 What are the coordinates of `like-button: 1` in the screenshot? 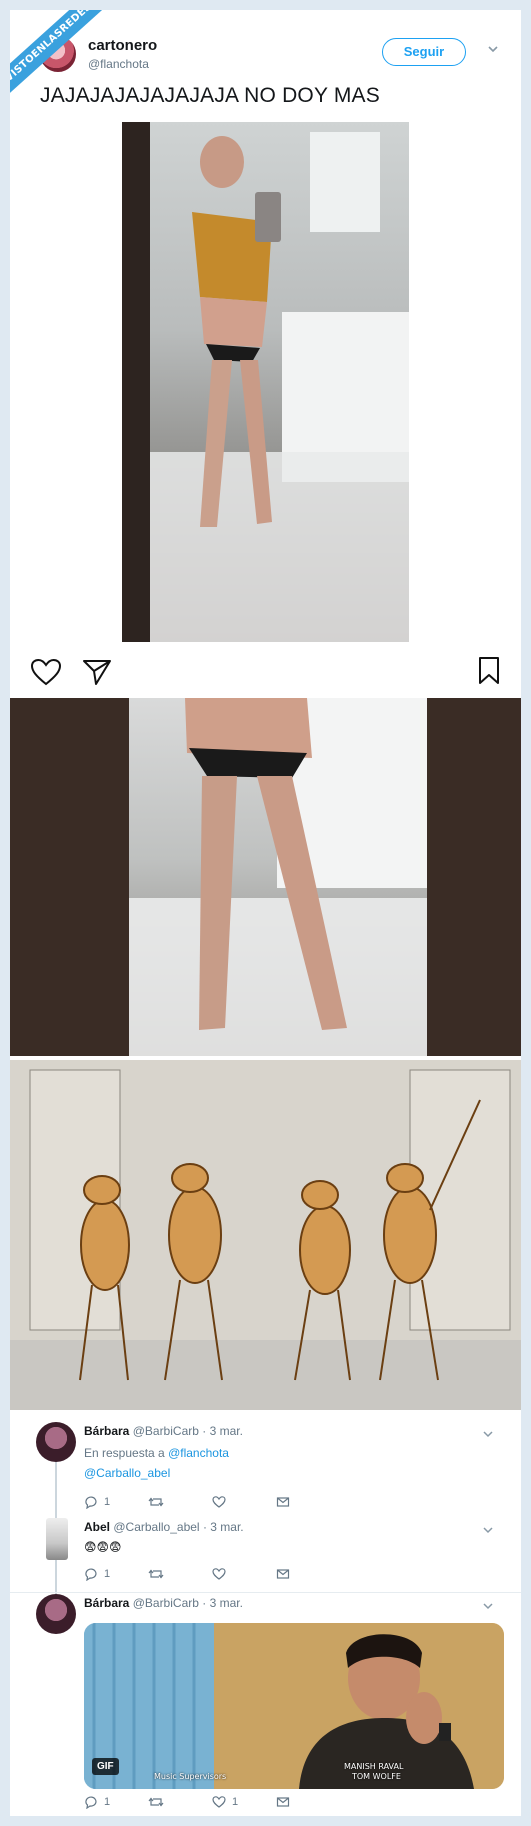 It's located at (225, 1802).